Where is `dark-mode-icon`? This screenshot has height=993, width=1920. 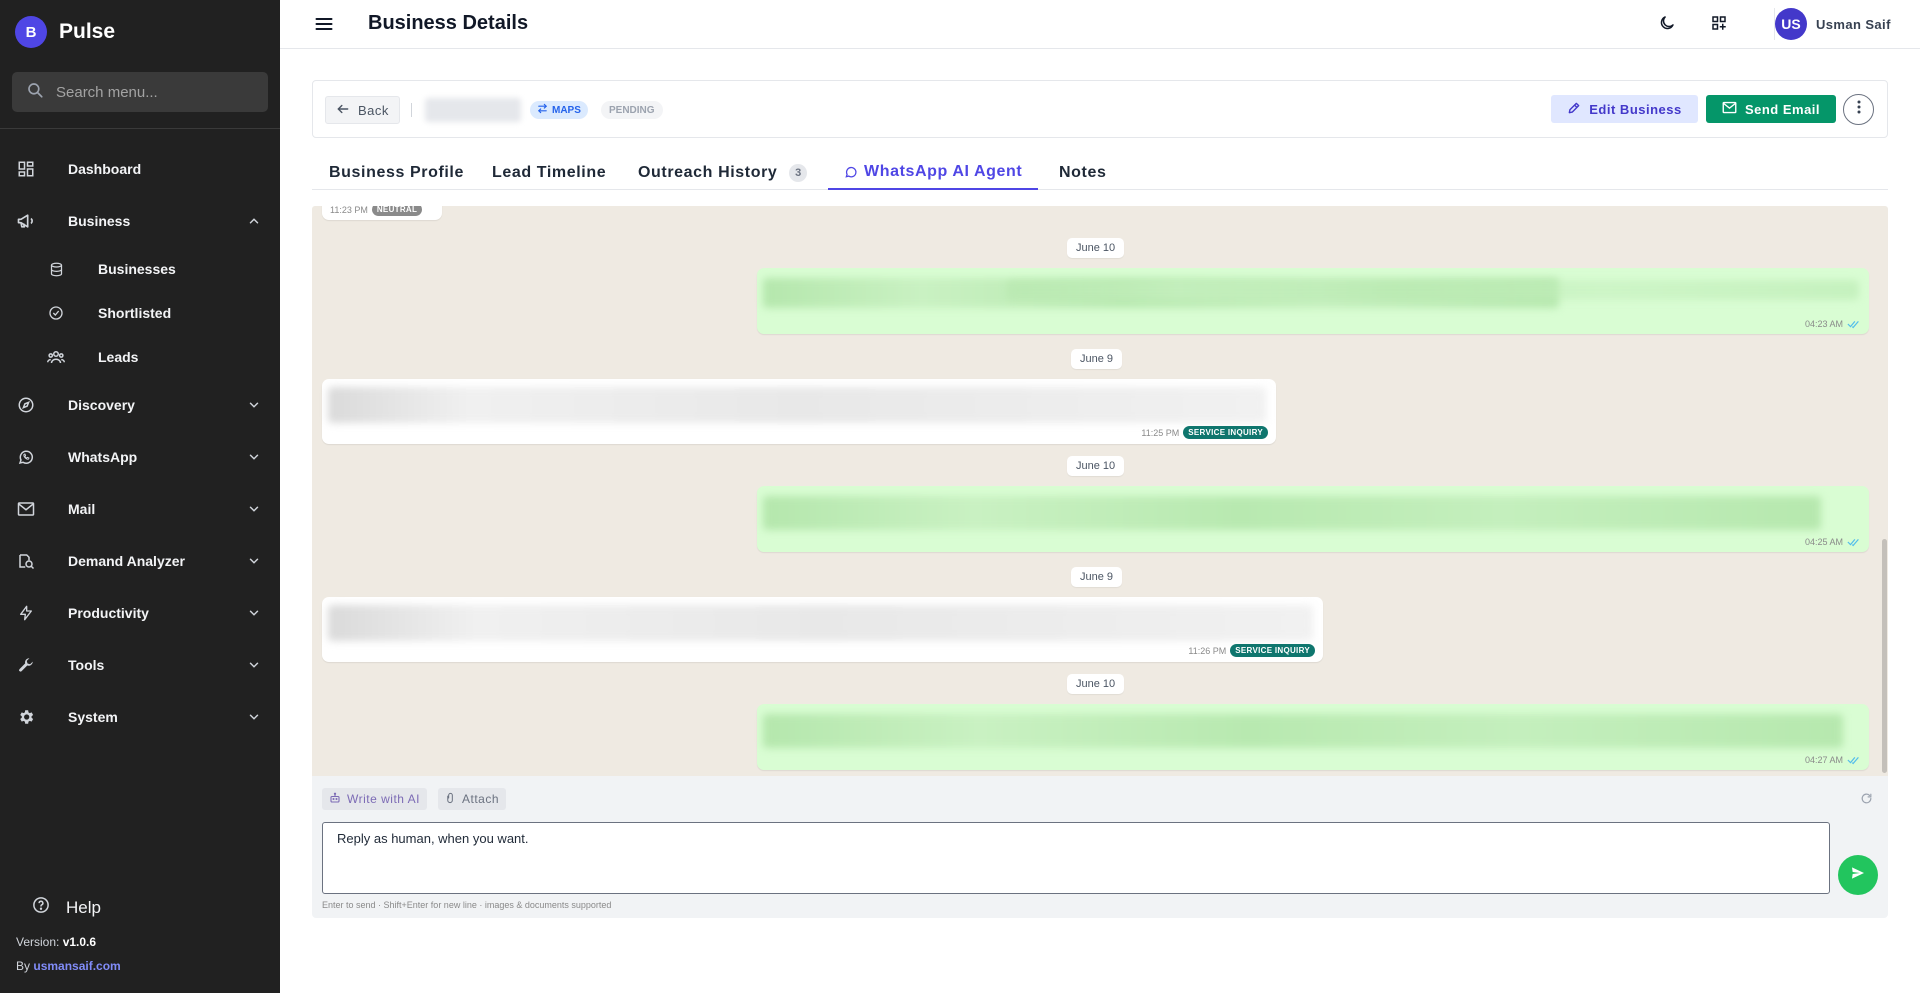 dark-mode-icon is located at coordinates (1668, 24).